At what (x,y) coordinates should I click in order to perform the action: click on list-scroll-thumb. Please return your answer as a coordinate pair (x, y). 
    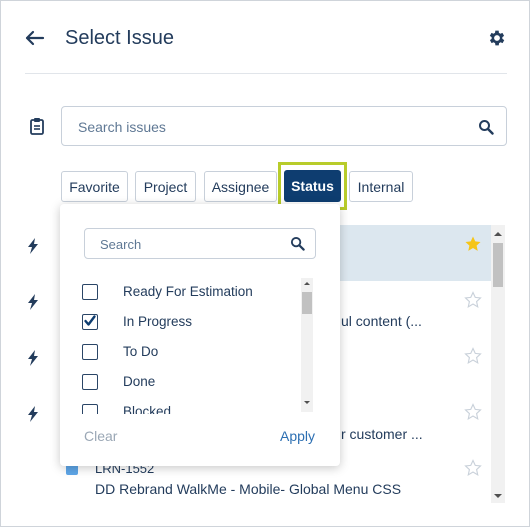
    Looking at the image, I should click on (498, 265).